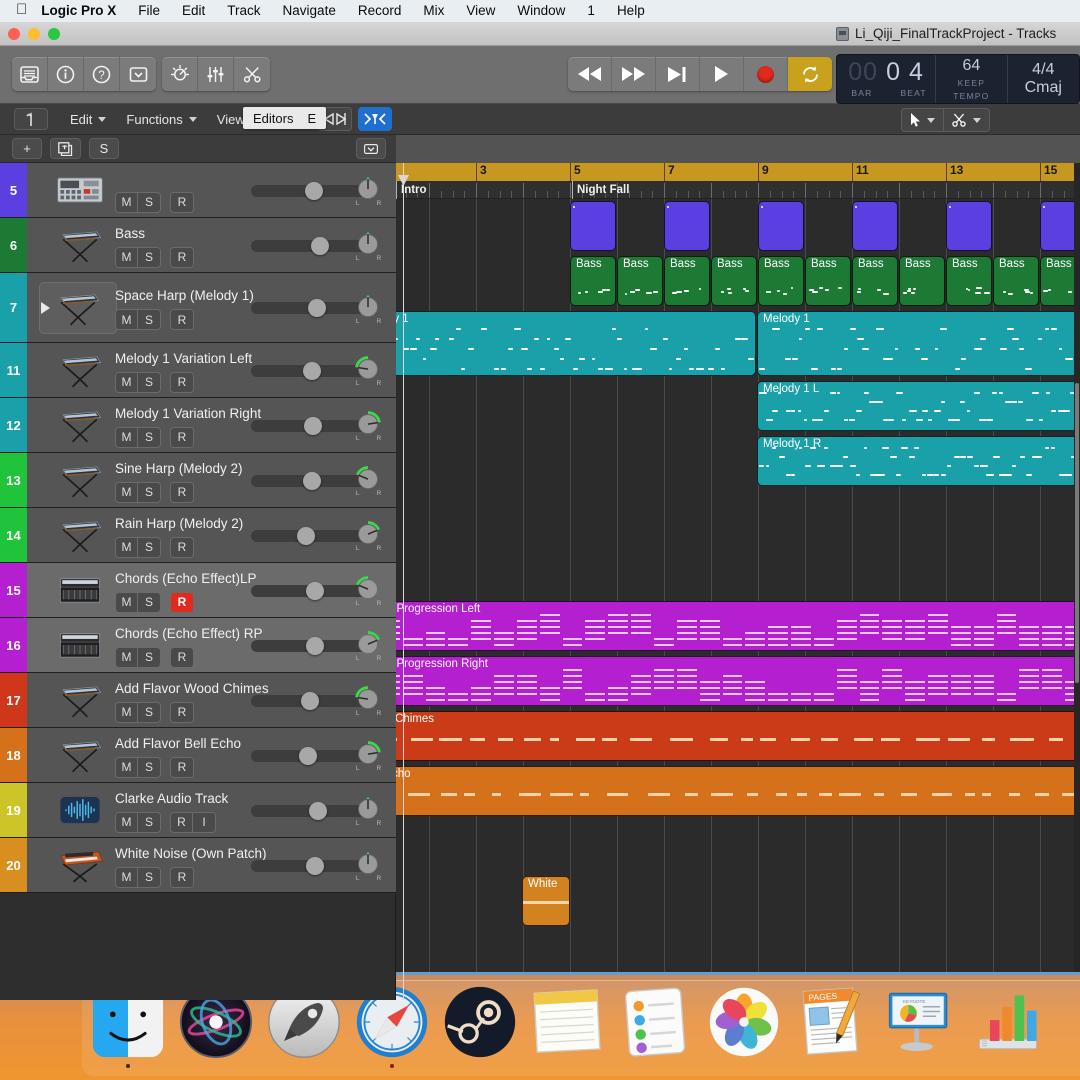  What do you see at coordinates (13, 307) in the screenshot?
I see `track-number-badge: 7` at bounding box center [13, 307].